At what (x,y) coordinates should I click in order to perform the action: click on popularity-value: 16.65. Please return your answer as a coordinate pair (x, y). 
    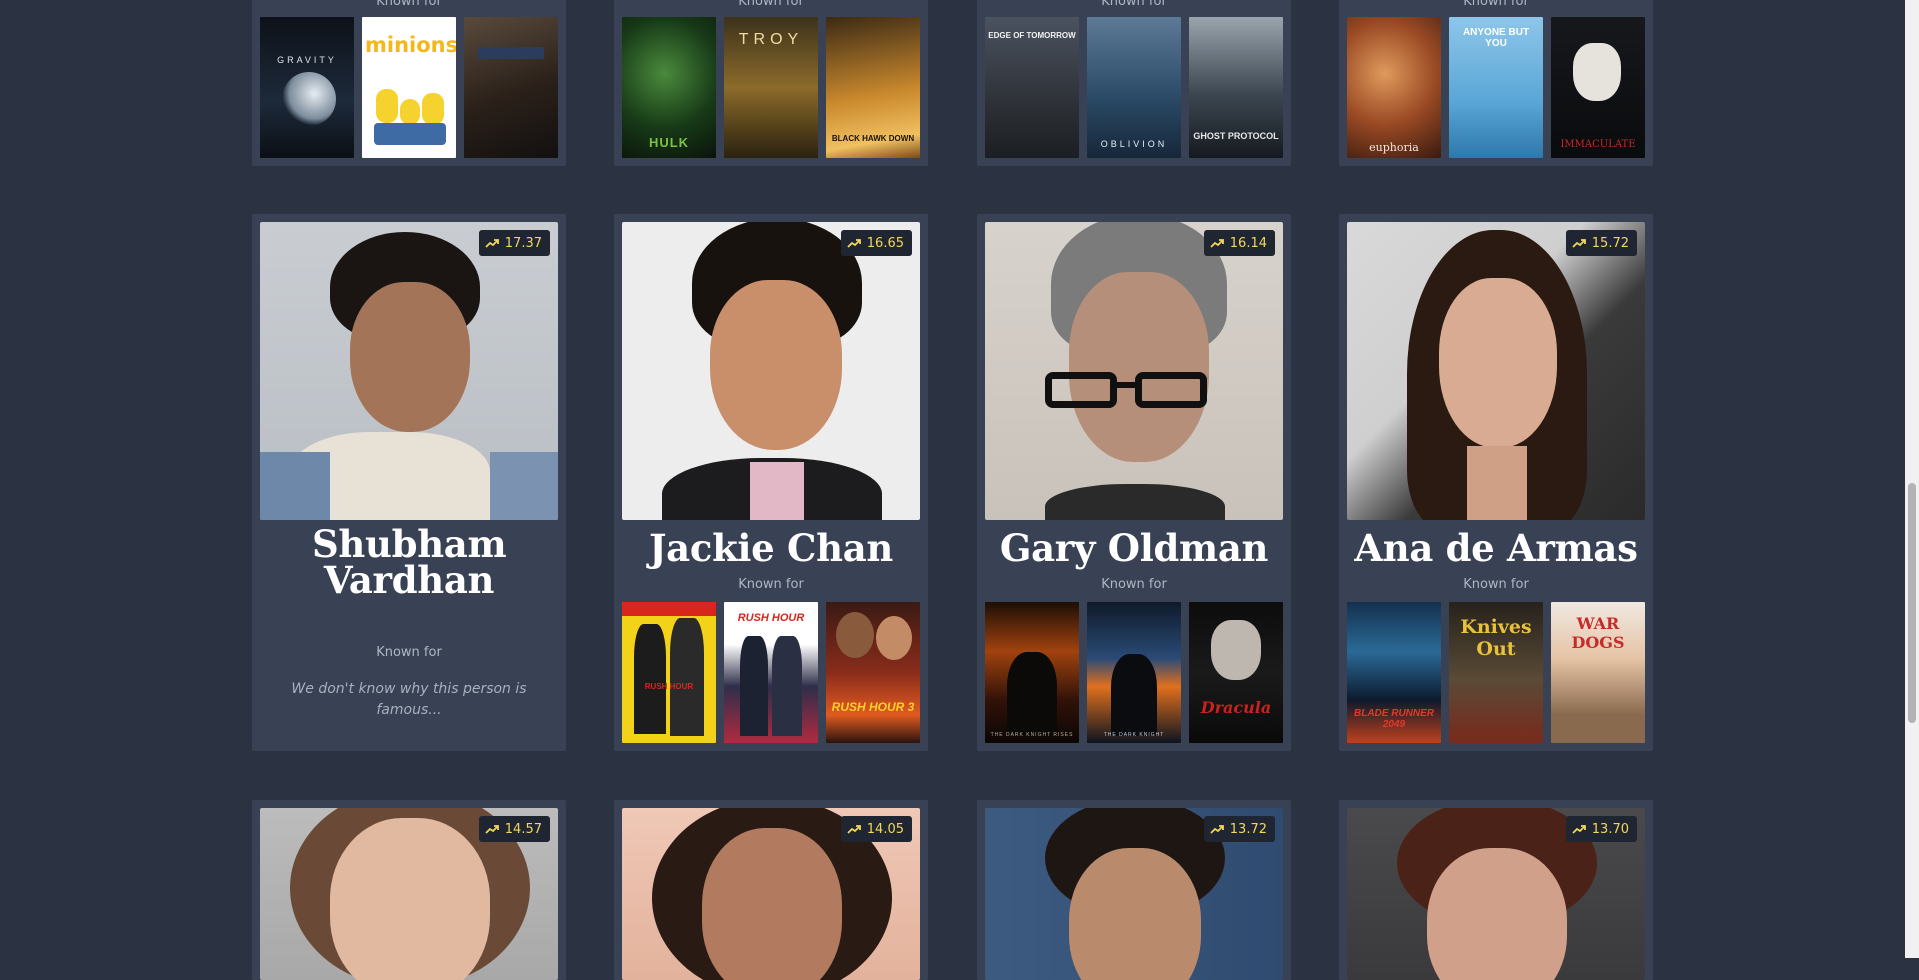
    Looking at the image, I should click on (885, 243).